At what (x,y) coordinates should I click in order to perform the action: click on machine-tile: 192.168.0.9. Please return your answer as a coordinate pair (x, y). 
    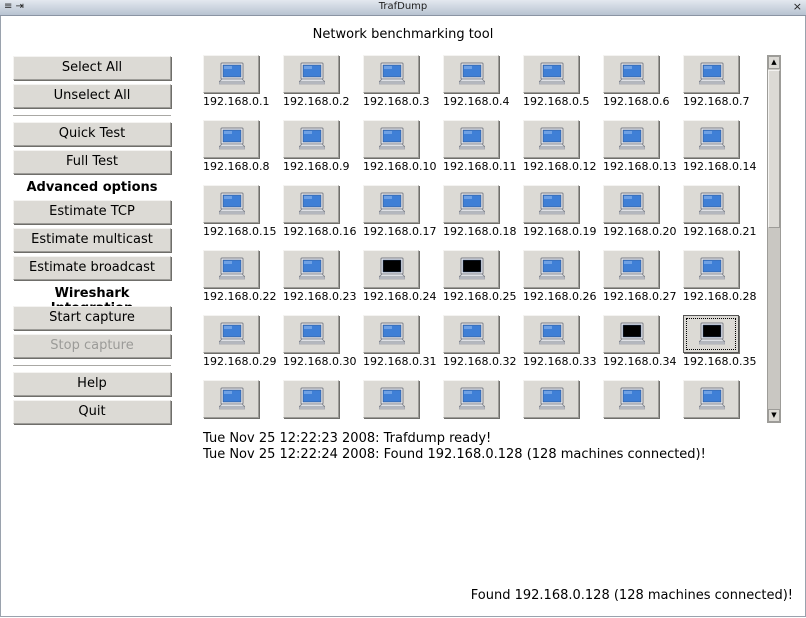
    Looking at the image, I should click on (323, 146).